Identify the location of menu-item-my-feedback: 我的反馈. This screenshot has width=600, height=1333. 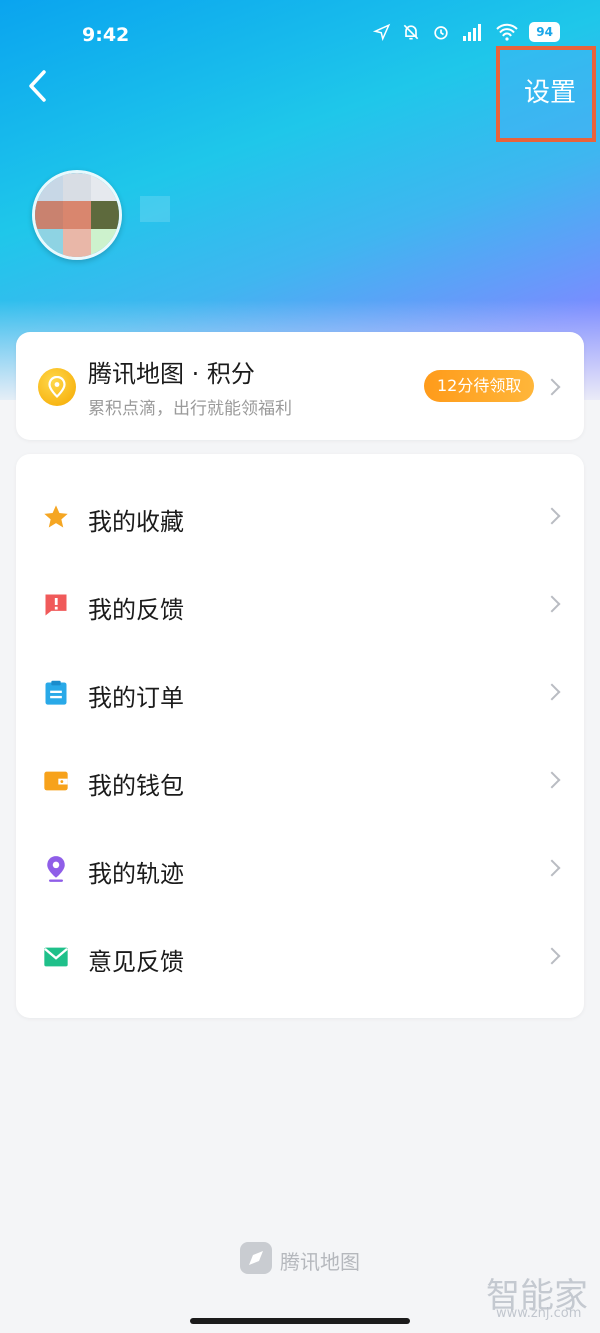
(300, 604).